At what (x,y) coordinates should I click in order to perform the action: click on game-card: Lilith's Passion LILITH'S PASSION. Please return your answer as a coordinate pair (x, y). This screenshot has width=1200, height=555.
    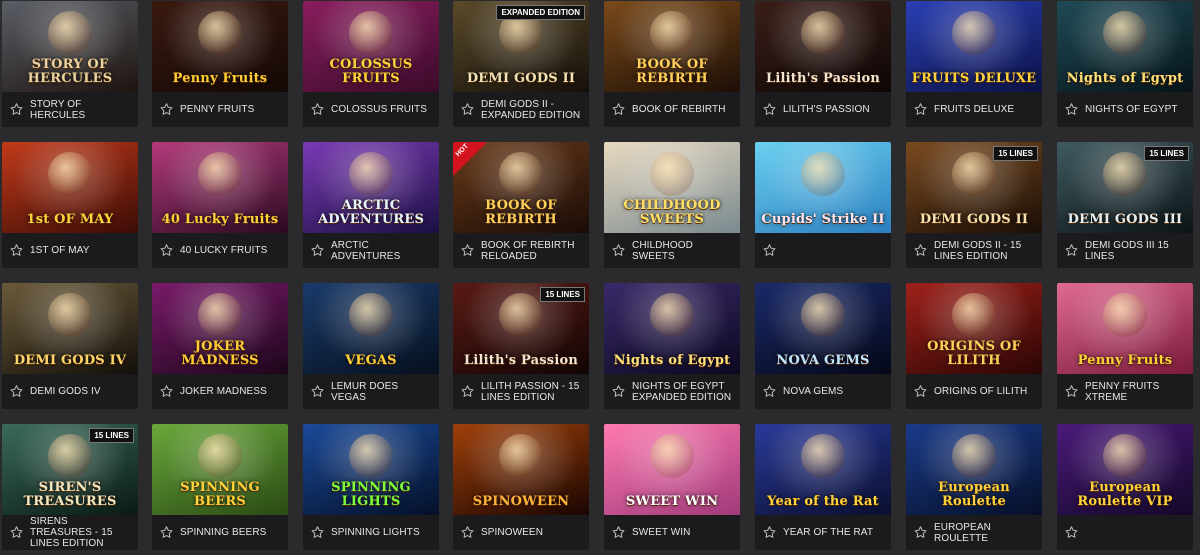
    Looking at the image, I should click on (823, 64).